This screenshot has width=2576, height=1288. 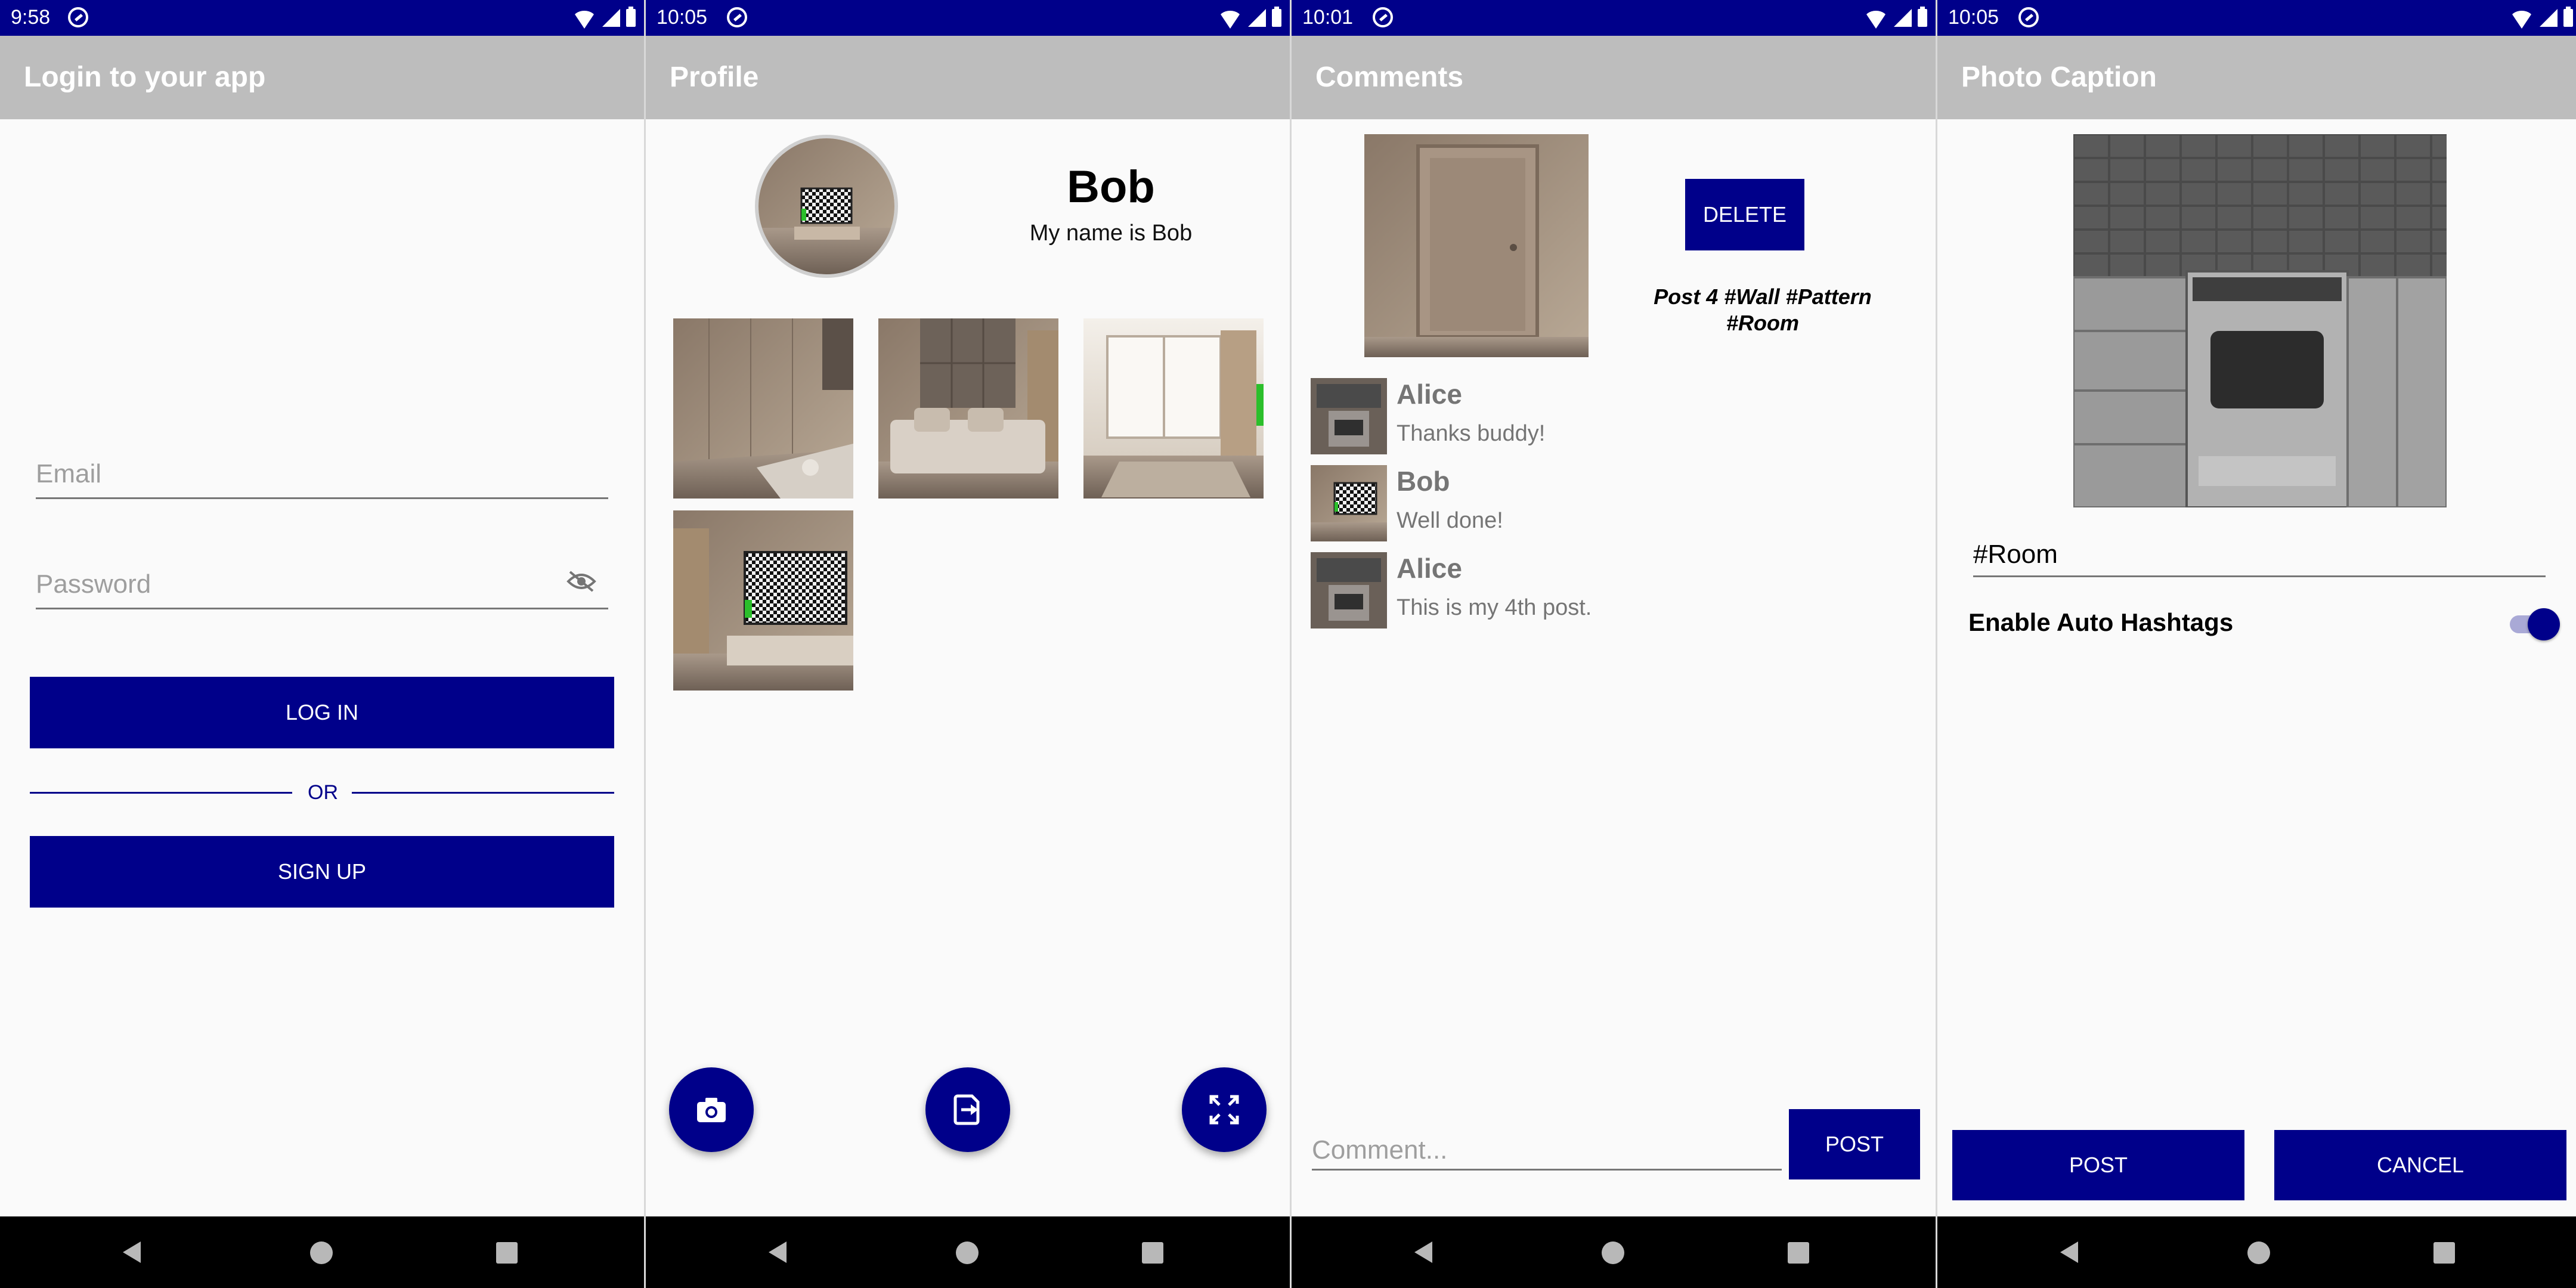 I want to click on status-time: 9:58, so click(x=31, y=17).